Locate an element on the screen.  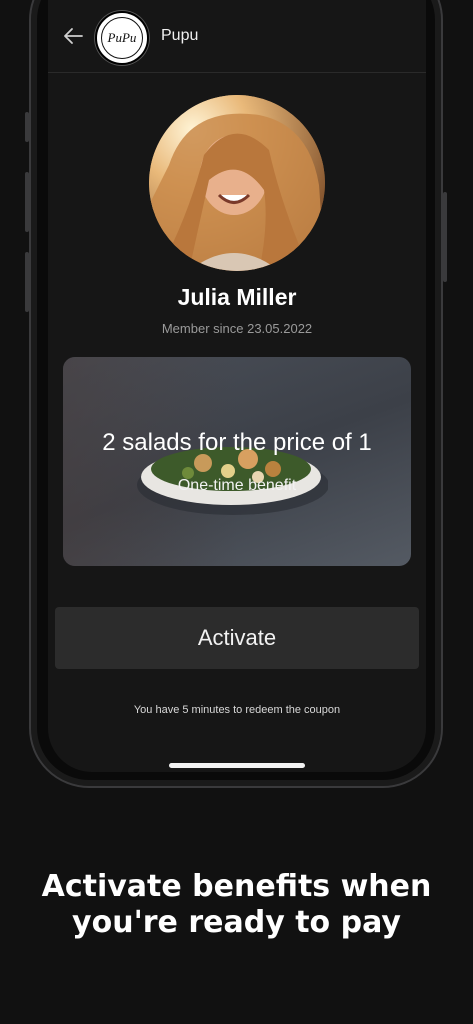
brand-name: Pupu is located at coordinates (180, 35).